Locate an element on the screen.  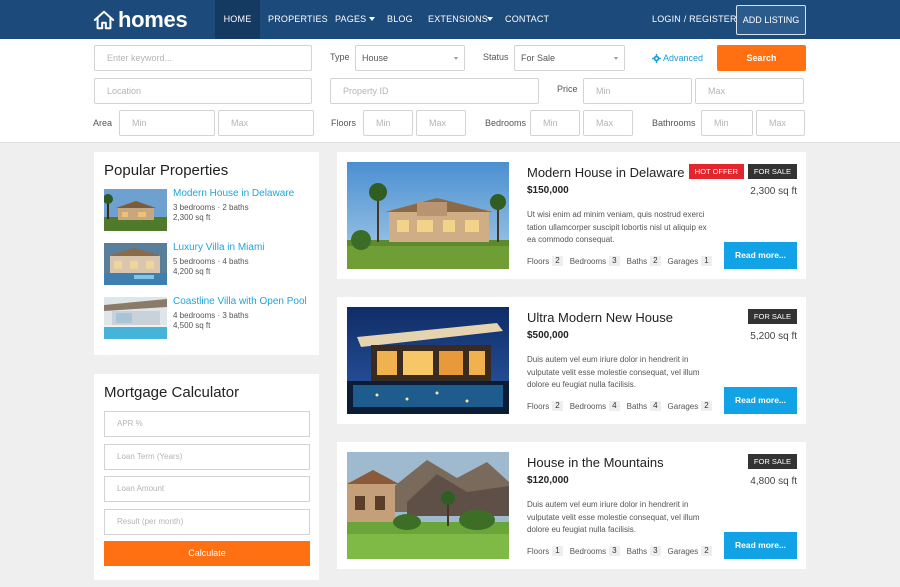
listing-area: 2,300 sq ft is located at coordinates (773, 191).